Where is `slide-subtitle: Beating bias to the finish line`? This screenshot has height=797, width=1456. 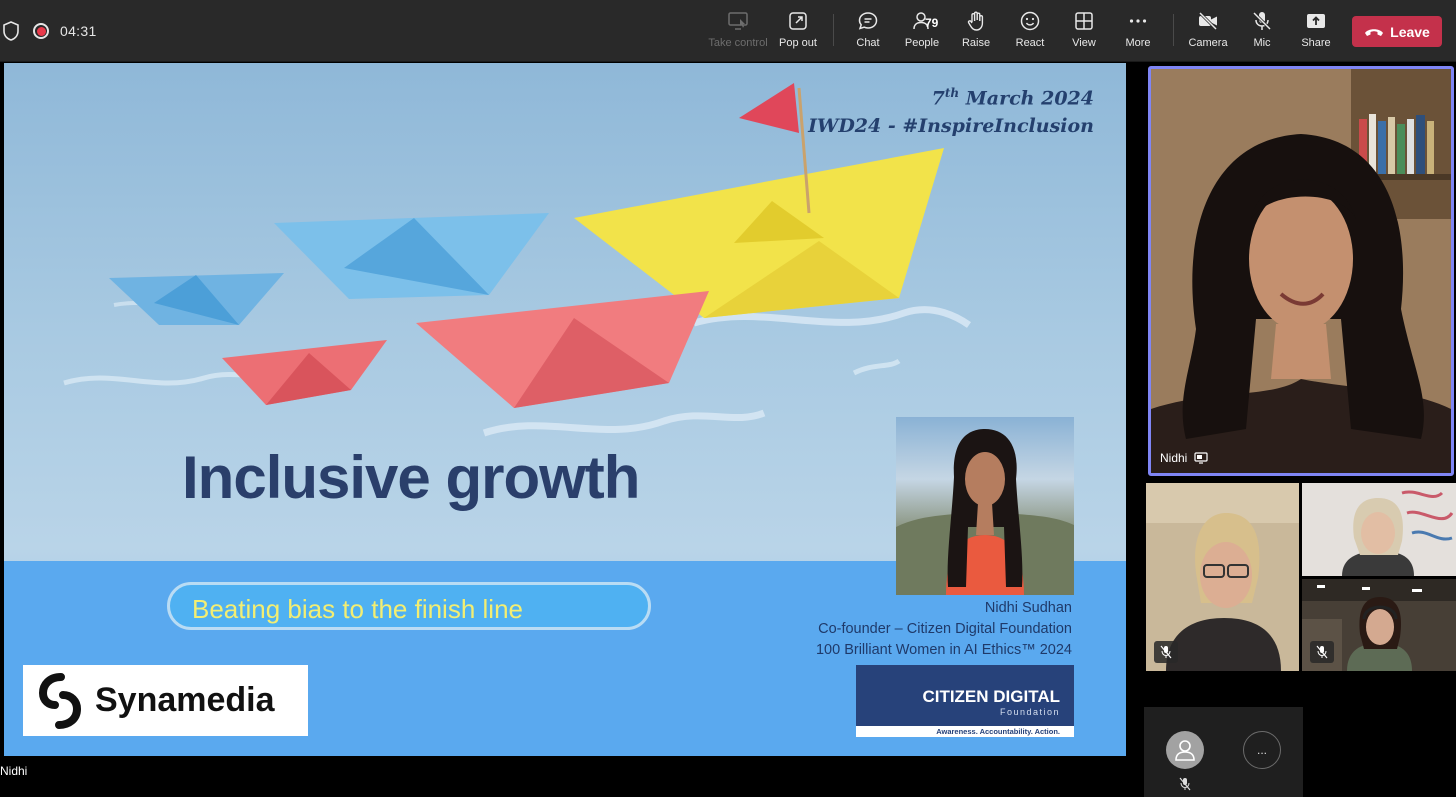
slide-subtitle: Beating bias to the finish line is located at coordinates (357, 609).